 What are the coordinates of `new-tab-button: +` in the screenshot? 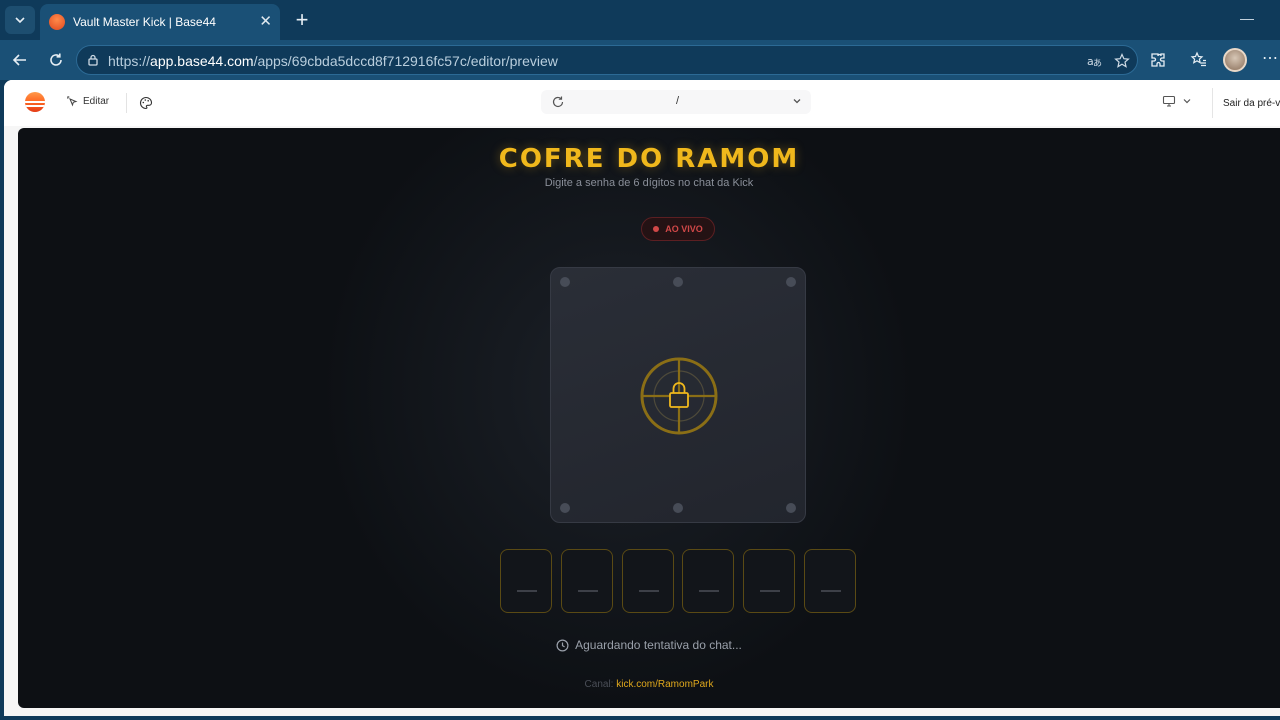 It's located at (302, 20).